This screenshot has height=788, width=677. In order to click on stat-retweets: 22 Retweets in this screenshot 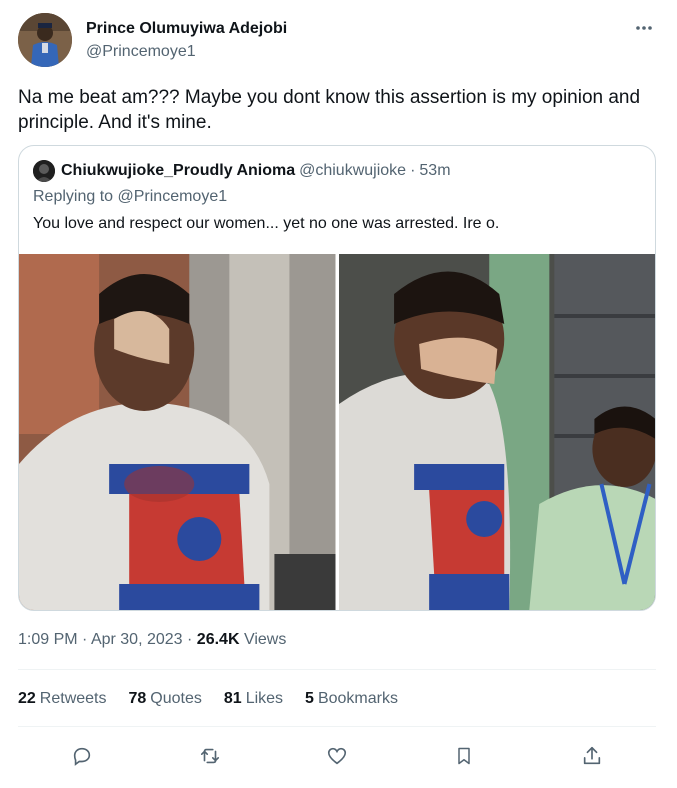, I will do `click(62, 699)`.